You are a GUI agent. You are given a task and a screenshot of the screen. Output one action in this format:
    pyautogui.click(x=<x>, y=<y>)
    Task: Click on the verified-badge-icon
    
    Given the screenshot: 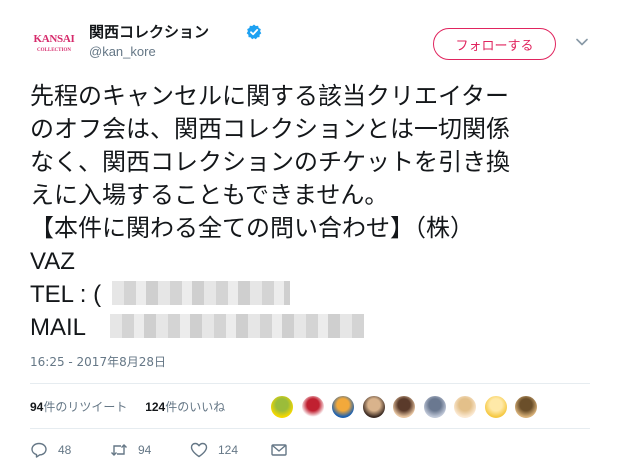 What is the action you would take?
    pyautogui.click(x=254, y=32)
    